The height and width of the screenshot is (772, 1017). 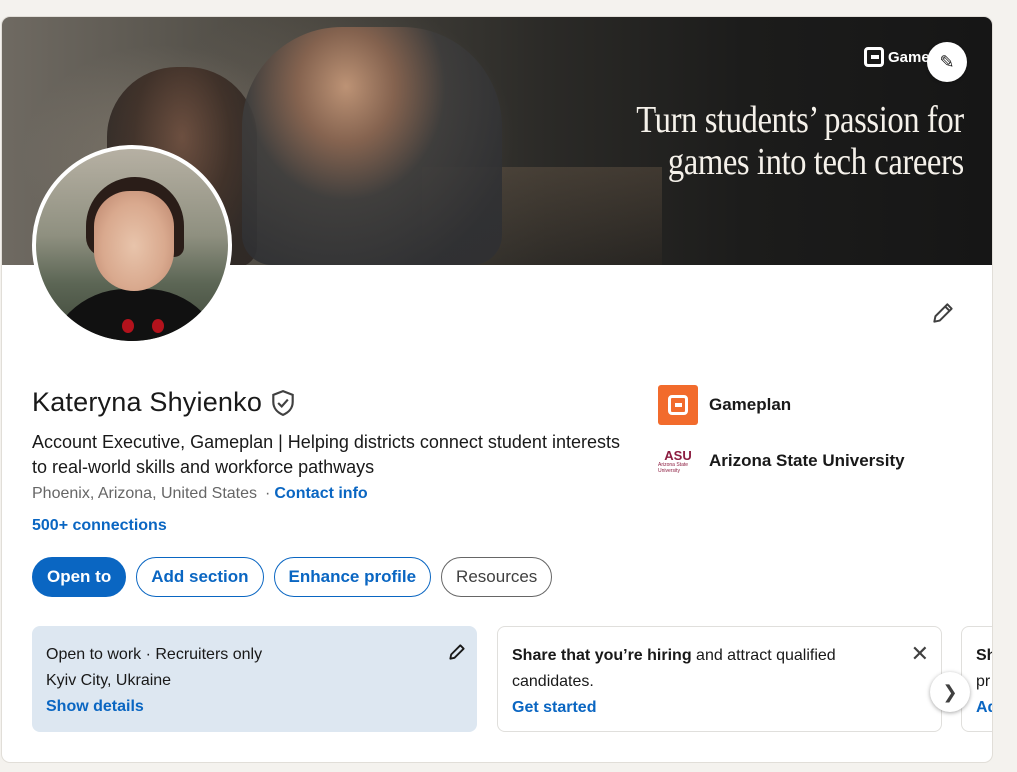 I want to click on shield-check-icon, so click(x=283, y=403).